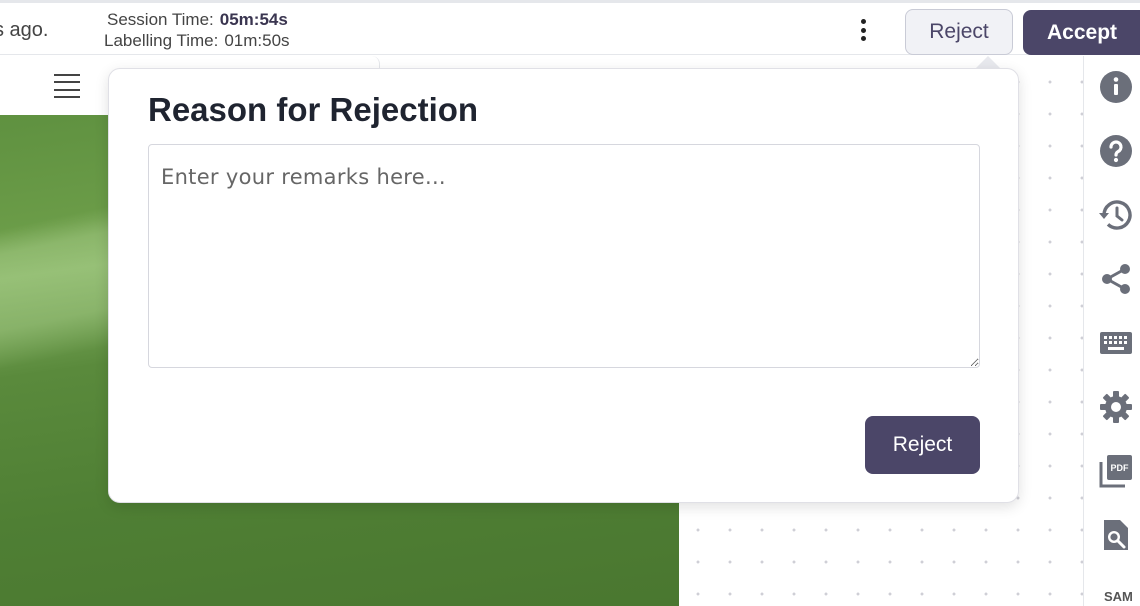  Describe the element at coordinates (160, 19) in the screenshot. I see `session-time-label: Session Time:` at that location.